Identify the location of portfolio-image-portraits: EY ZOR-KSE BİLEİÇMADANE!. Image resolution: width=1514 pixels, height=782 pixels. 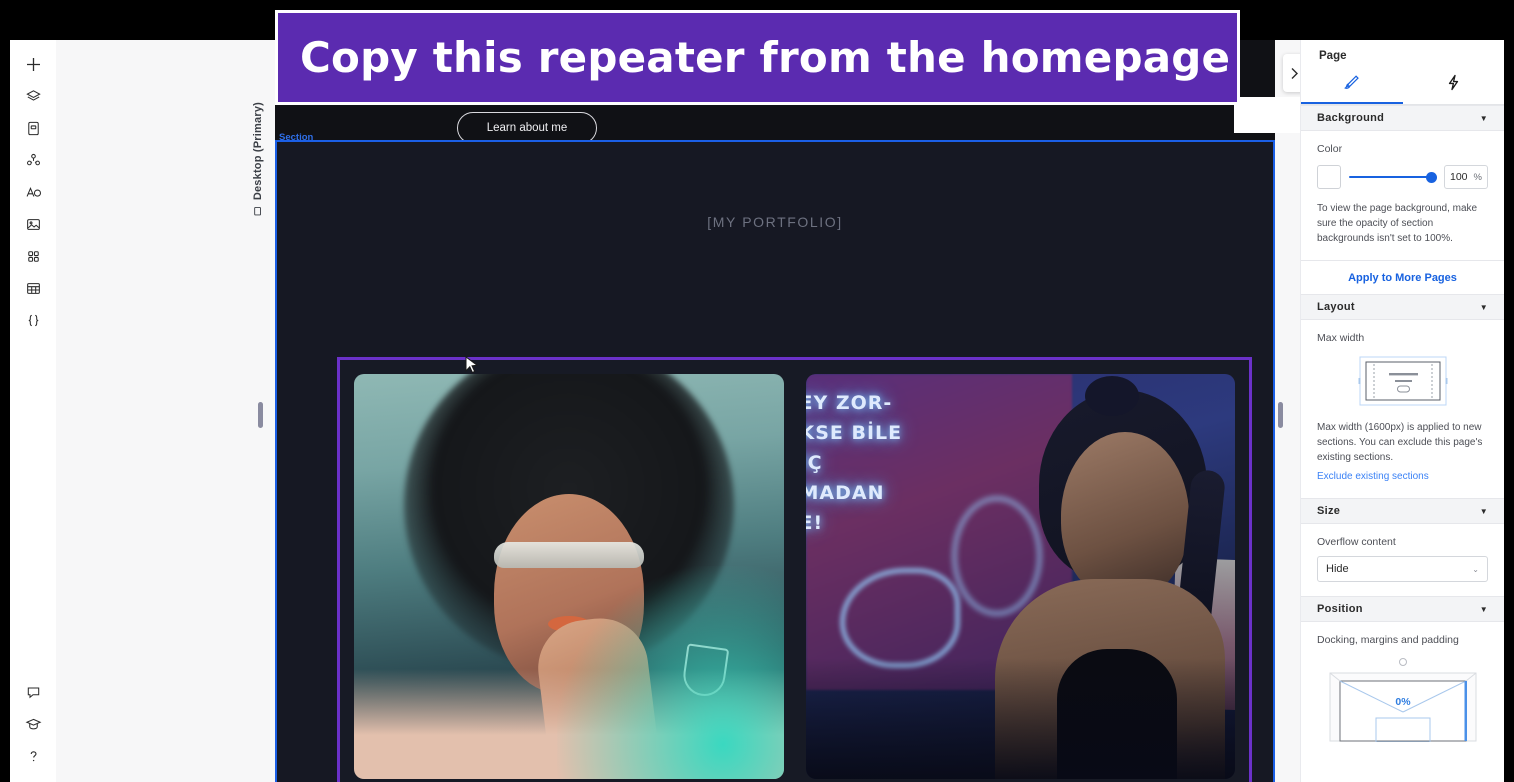
(1020, 576).